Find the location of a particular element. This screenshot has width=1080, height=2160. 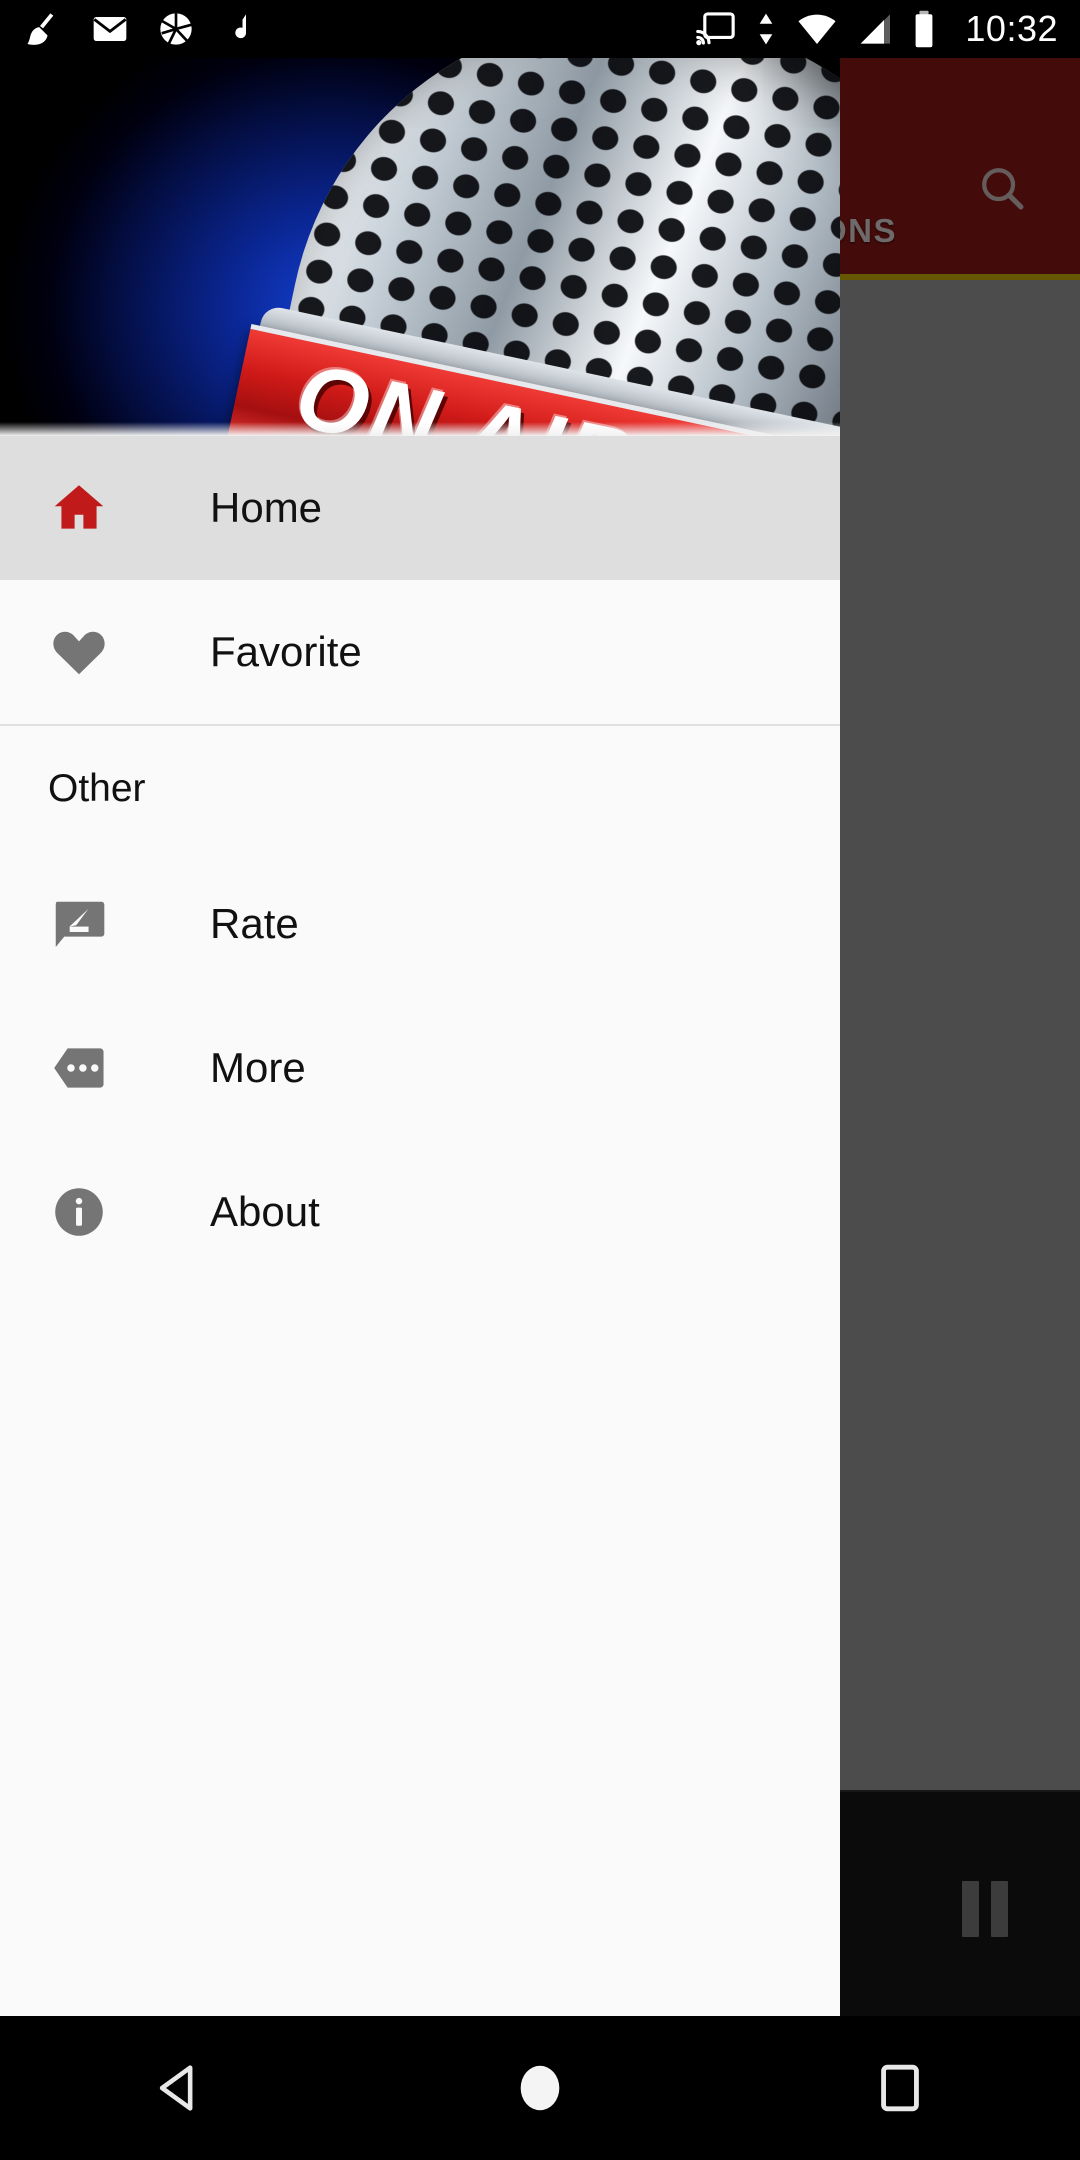

cellular-signal-icon is located at coordinates (876, 29).